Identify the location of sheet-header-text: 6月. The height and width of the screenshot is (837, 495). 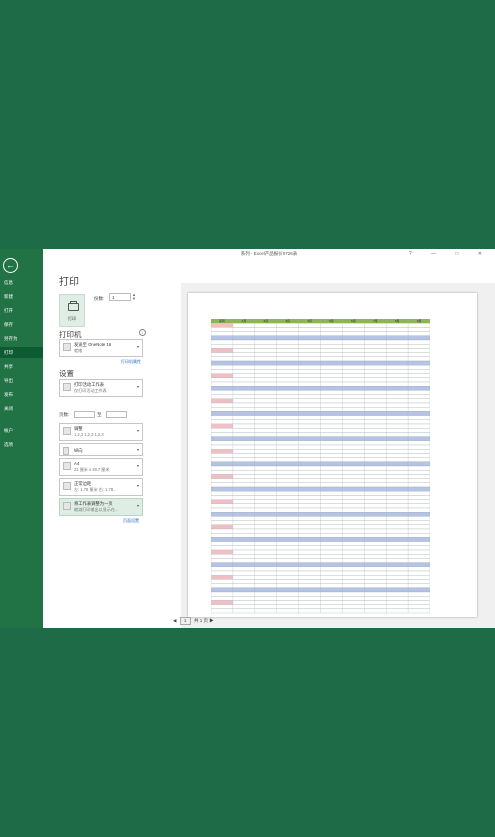
(353, 321).